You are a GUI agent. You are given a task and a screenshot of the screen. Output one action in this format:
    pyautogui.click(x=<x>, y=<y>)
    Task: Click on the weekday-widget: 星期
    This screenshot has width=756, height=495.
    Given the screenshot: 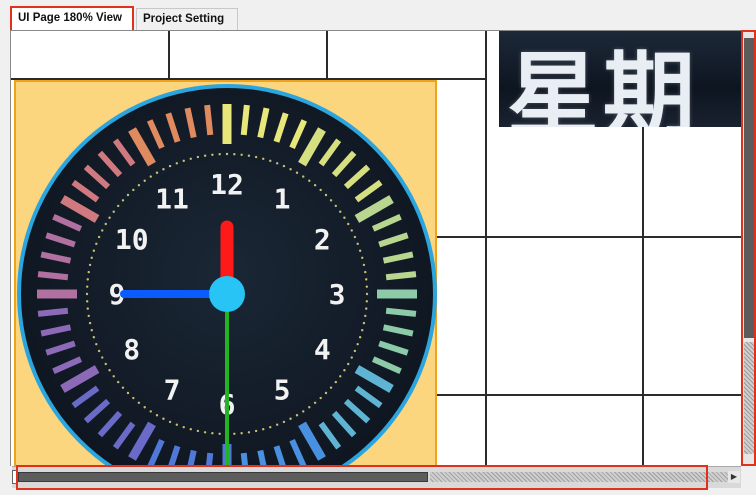 What is the action you would take?
    pyautogui.click(x=620, y=79)
    